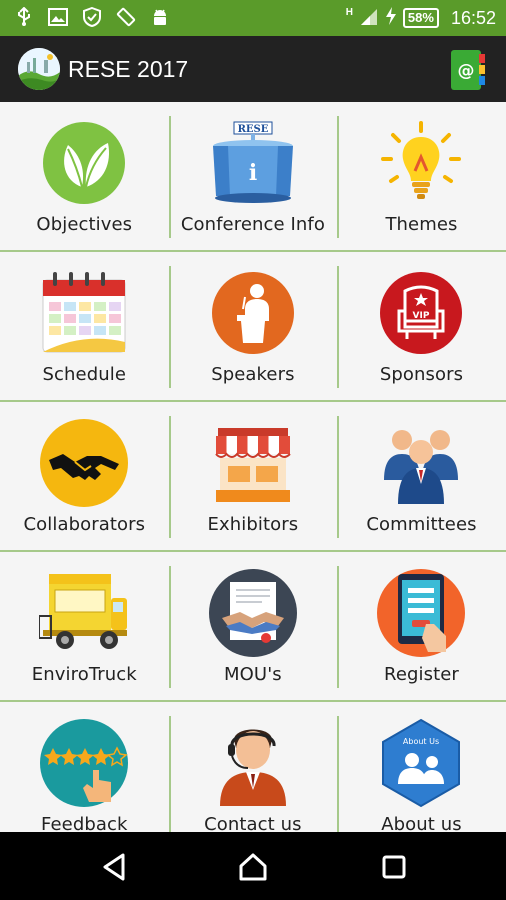 Image resolution: width=506 pixels, height=900 pixels. I want to click on tile-label: MOU's, so click(253, 674).